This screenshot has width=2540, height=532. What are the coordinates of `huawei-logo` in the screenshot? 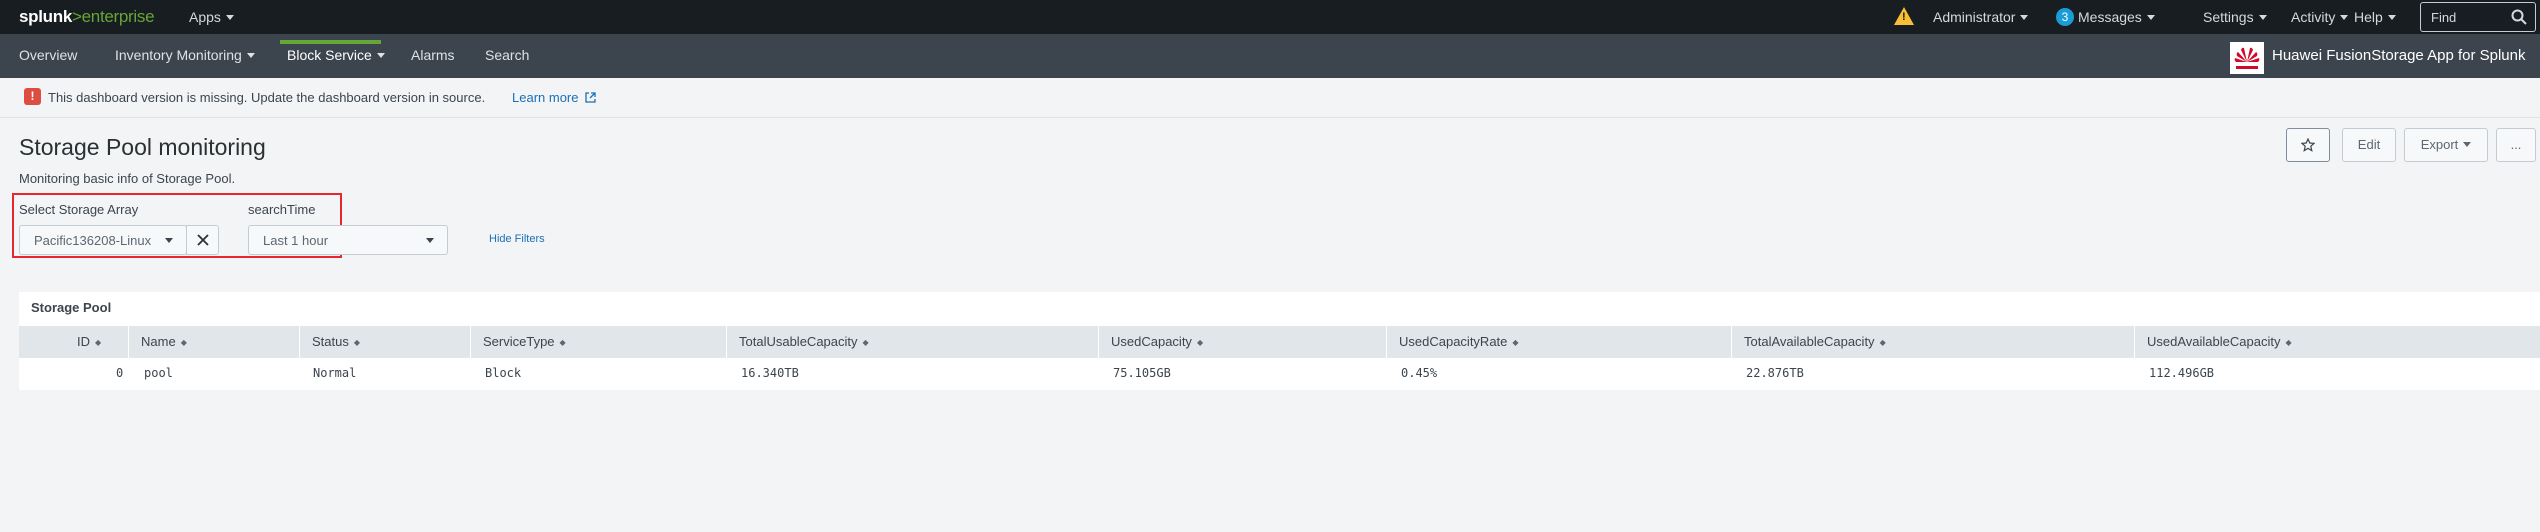 It's located at (2247, 58).